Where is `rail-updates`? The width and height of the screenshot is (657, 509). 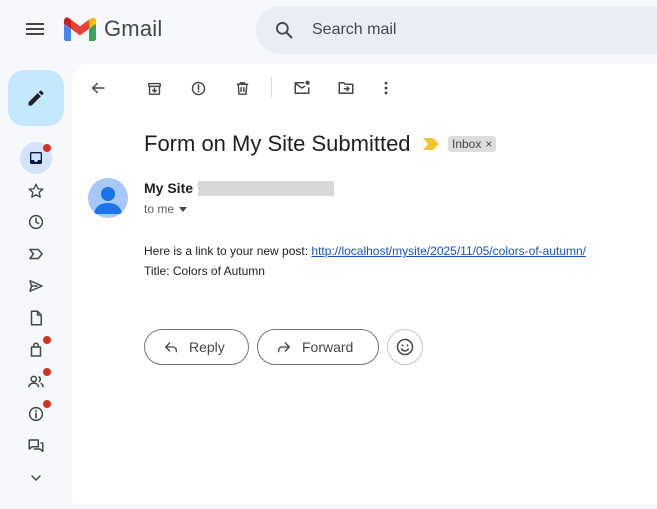
rail-updates is located at coordinates (36, 414).